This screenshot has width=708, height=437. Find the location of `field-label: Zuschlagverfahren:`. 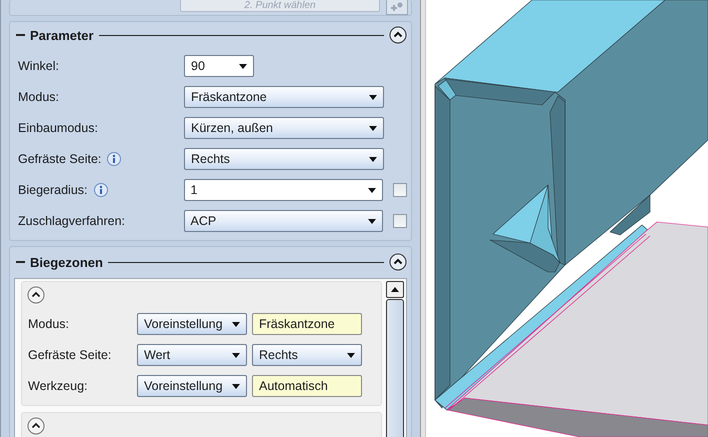

field-label: Zuschlagverfahren: is located at coordinates (72, 221).